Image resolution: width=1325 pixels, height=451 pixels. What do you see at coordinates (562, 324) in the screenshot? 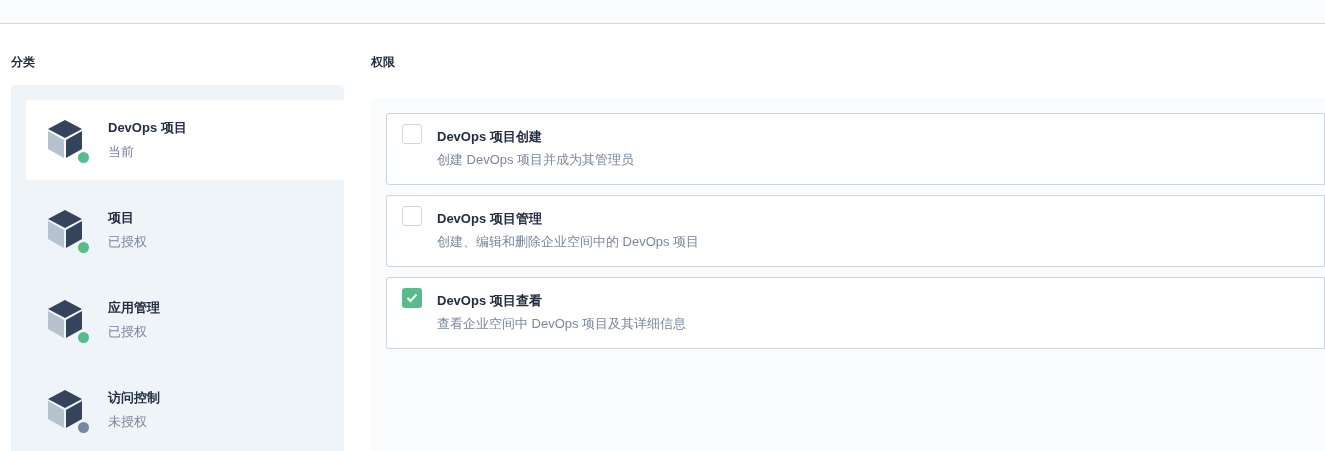
I see `permission-description: 查看企业空间中 DevOps 项目及其详细信息` at bounding box center [562, 324].